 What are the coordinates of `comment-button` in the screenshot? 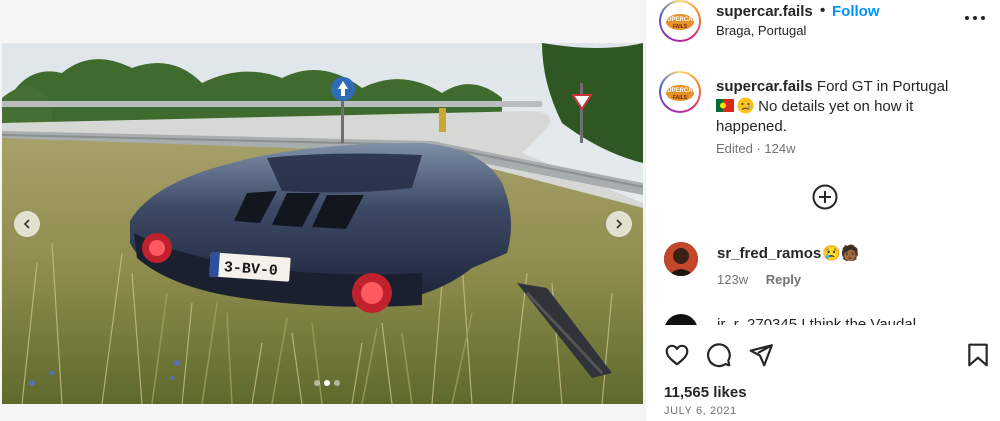 It's located at (719, 355).